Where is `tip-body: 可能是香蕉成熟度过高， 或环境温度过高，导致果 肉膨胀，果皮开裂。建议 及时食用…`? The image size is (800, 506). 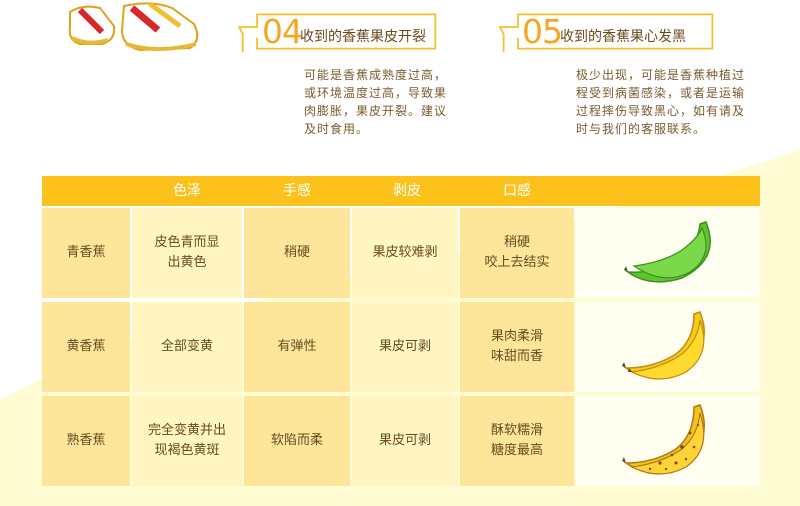
tip-body: 可能是香蕉成熟度过高， 或环境温度过高，导致果 肉膨胀，果皮开裂。建议 及时食用… is located at coordinates (376, 102).